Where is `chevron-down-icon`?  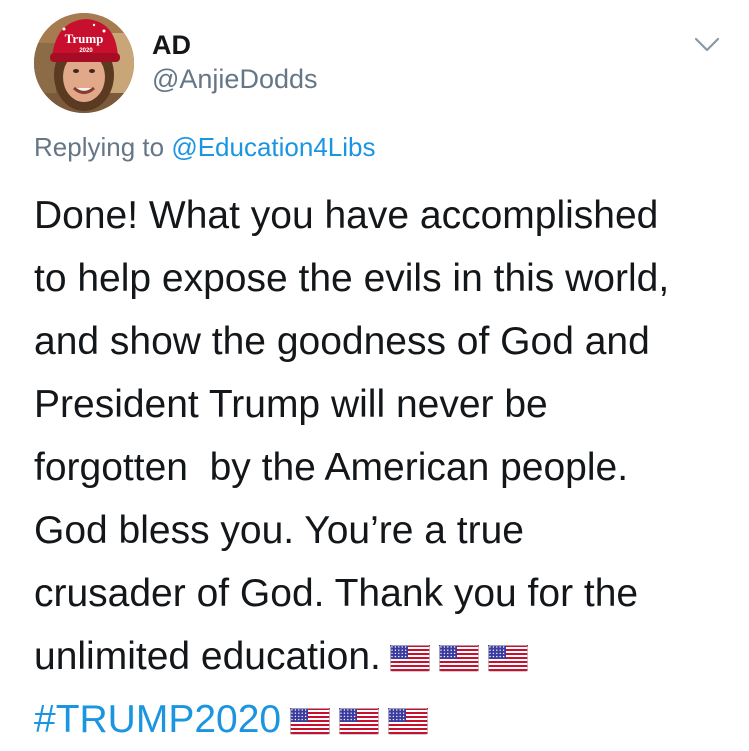 chevron-down-icon is located at coordinates (707, 45).